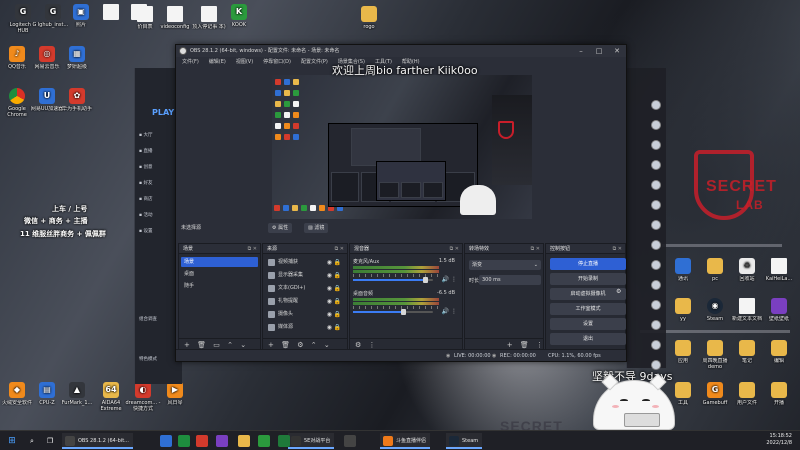  I want to click on obs-menu-item: 编辑(E), so click(217, 62).